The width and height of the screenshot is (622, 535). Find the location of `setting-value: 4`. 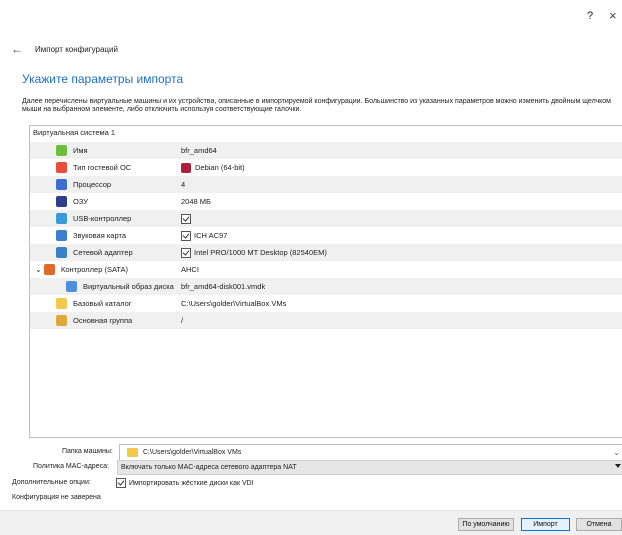

setting-value: 4 is located at coordinates (183, 184).